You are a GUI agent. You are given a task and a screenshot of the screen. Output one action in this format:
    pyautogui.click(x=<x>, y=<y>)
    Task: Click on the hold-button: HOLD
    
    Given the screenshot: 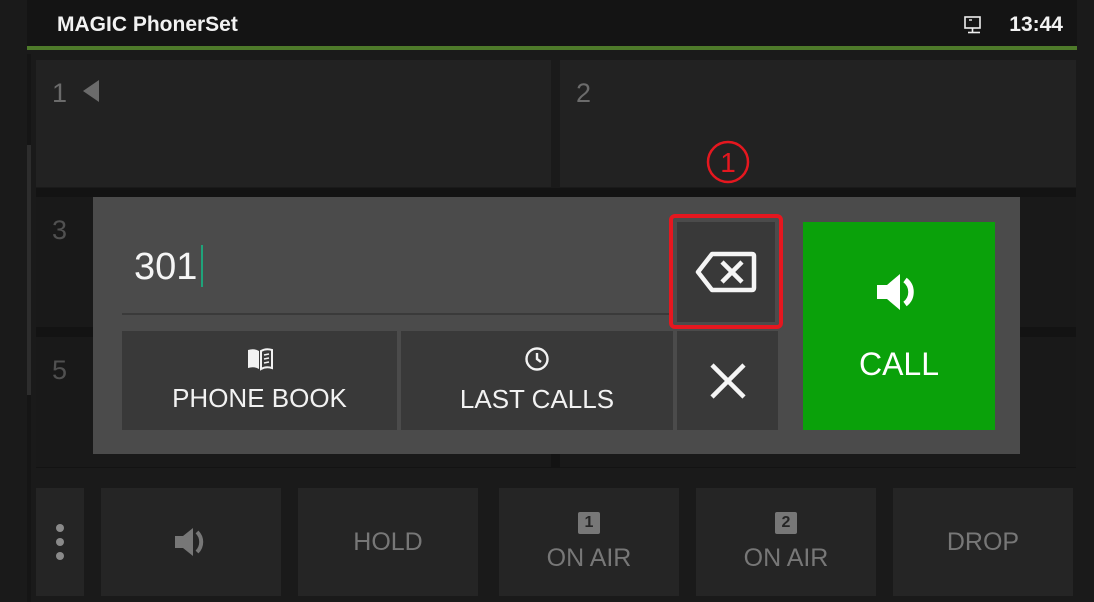 What is the action you would take?
    pyautogui.click(x=388, y=542)
    